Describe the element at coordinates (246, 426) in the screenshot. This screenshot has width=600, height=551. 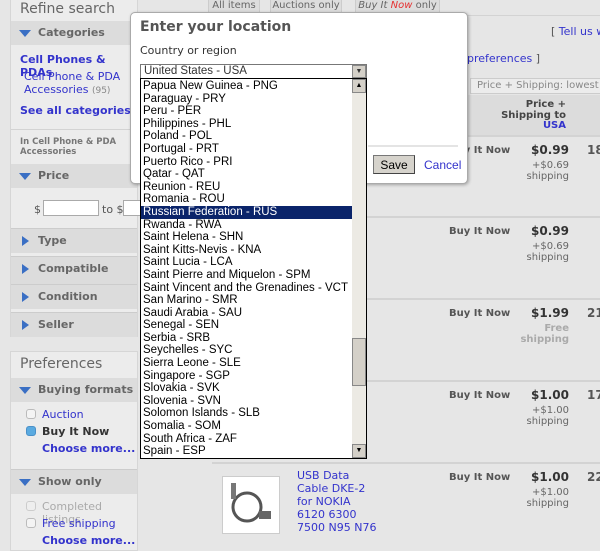
I see `country-option: Somalia - SOM` at that location.